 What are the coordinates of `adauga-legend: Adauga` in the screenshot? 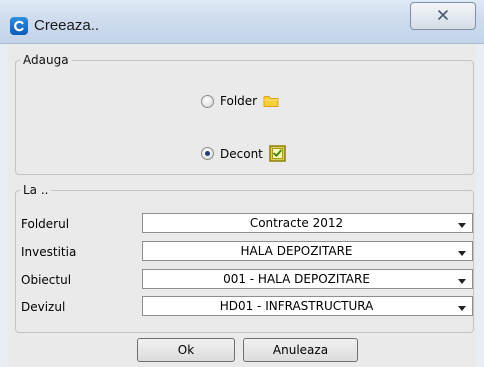 It's located at (46, 60).